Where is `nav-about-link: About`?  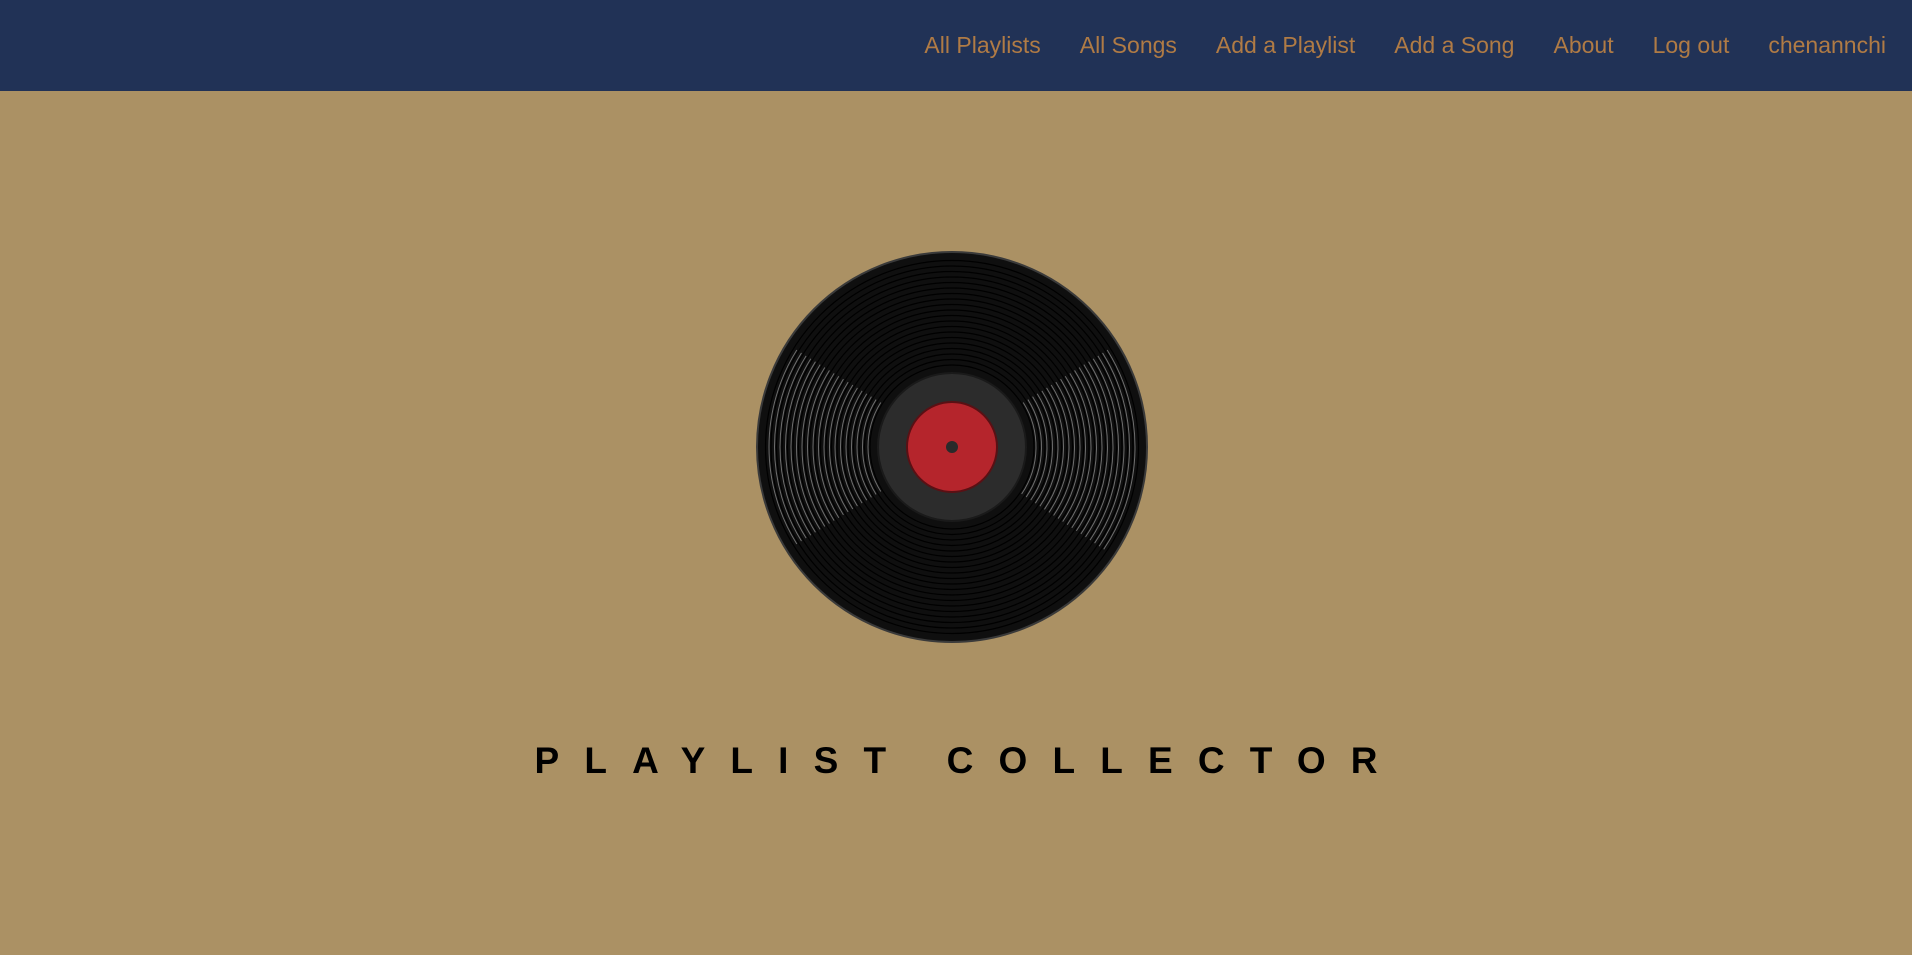
nav-about-link: About is located at coordinates (1583, 45).